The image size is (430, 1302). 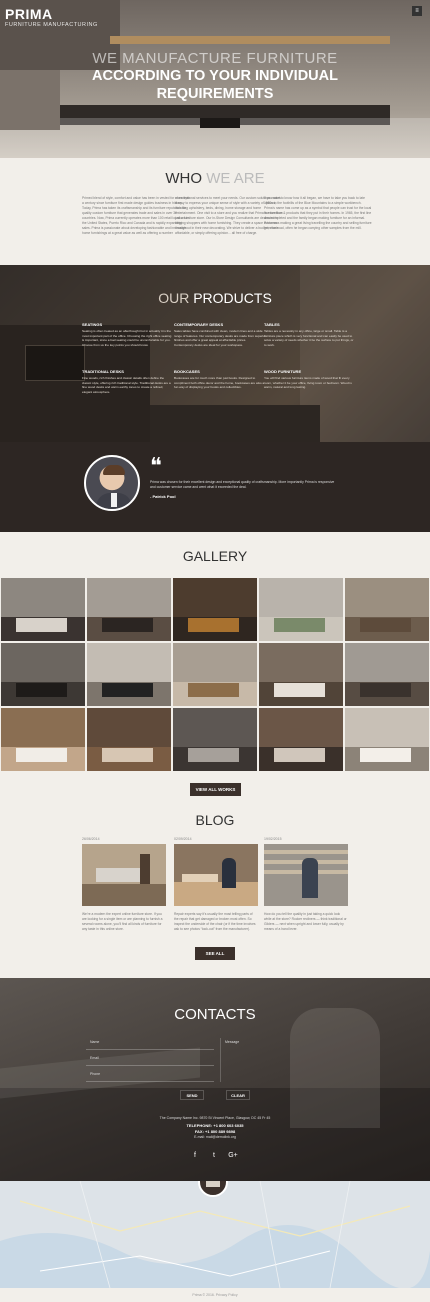 I want to click on twitter-icon: t, so click(x=214, y=1156).